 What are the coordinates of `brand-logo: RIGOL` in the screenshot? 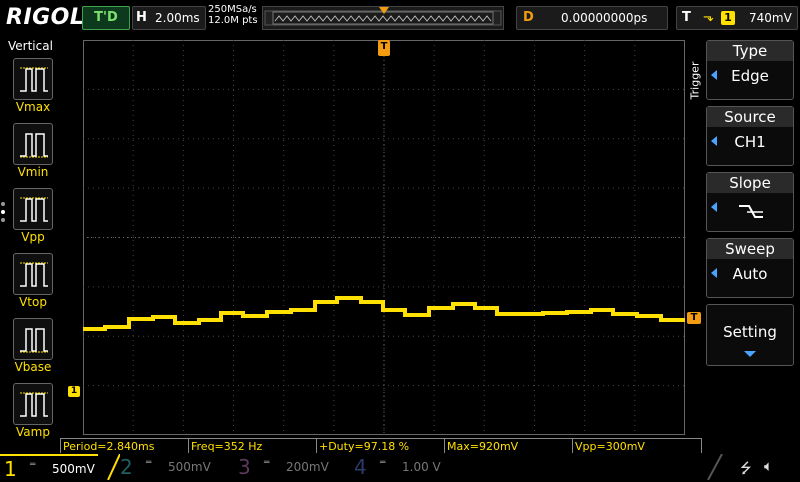 It's located at (45, 17).